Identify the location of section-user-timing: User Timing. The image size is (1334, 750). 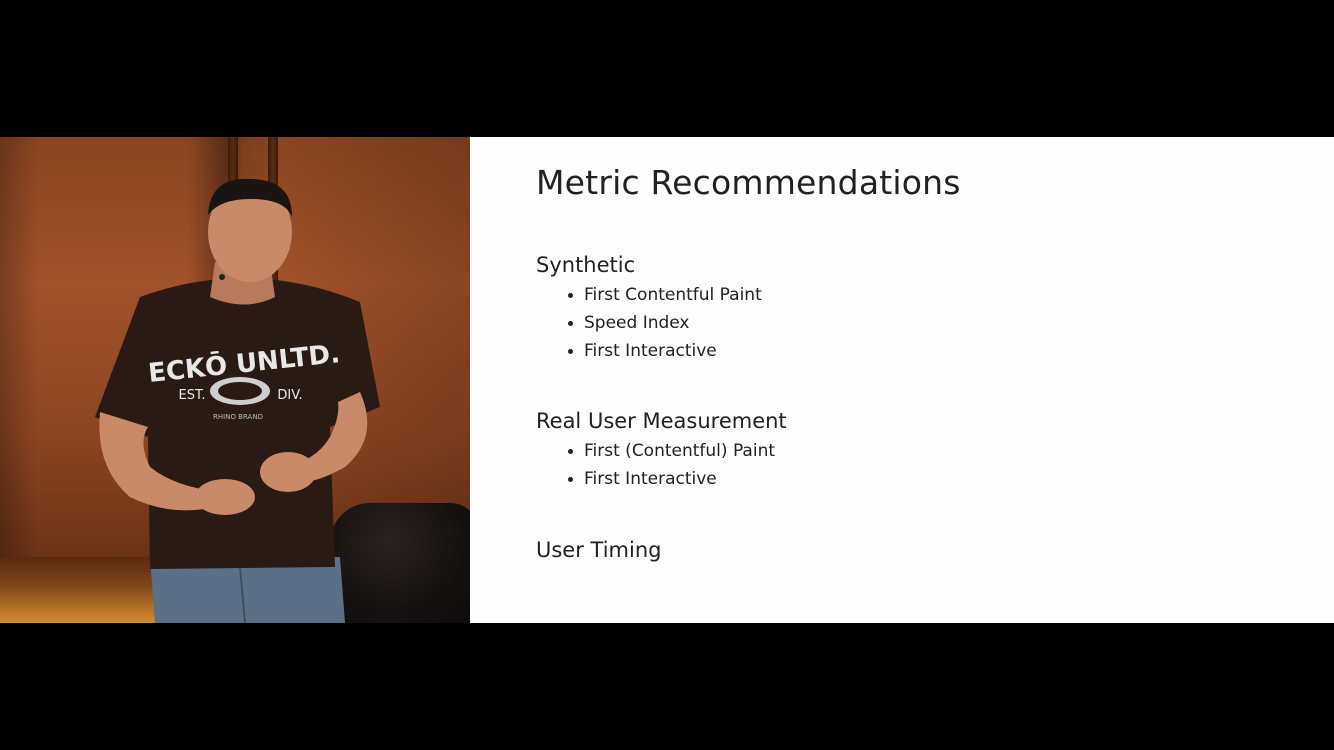
(599, 550).